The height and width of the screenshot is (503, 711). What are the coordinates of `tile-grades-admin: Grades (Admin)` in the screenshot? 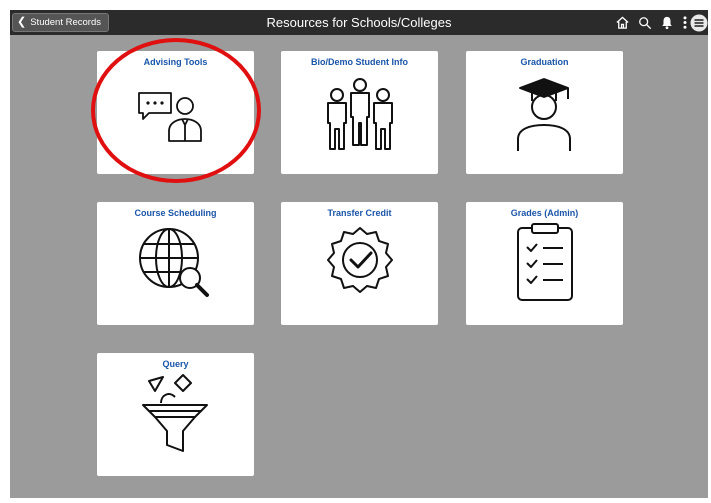 It's located at (544, 263).